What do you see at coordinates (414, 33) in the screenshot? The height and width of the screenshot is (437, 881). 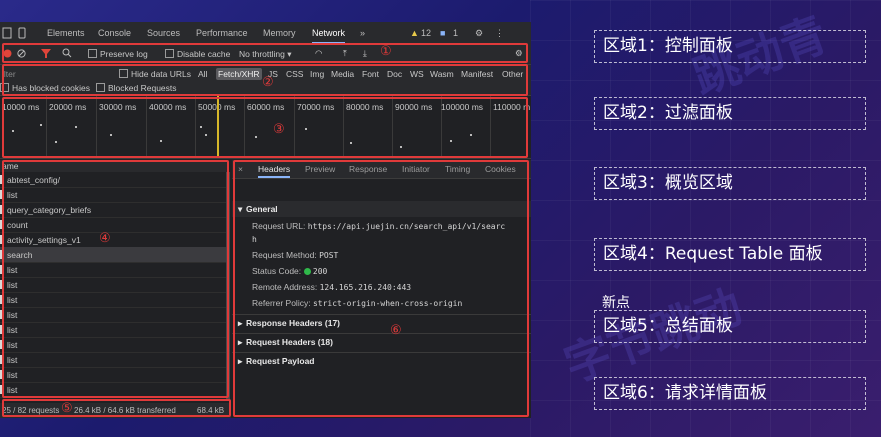 I see `warning-icon: ▲` at bounding box center [414, 33].